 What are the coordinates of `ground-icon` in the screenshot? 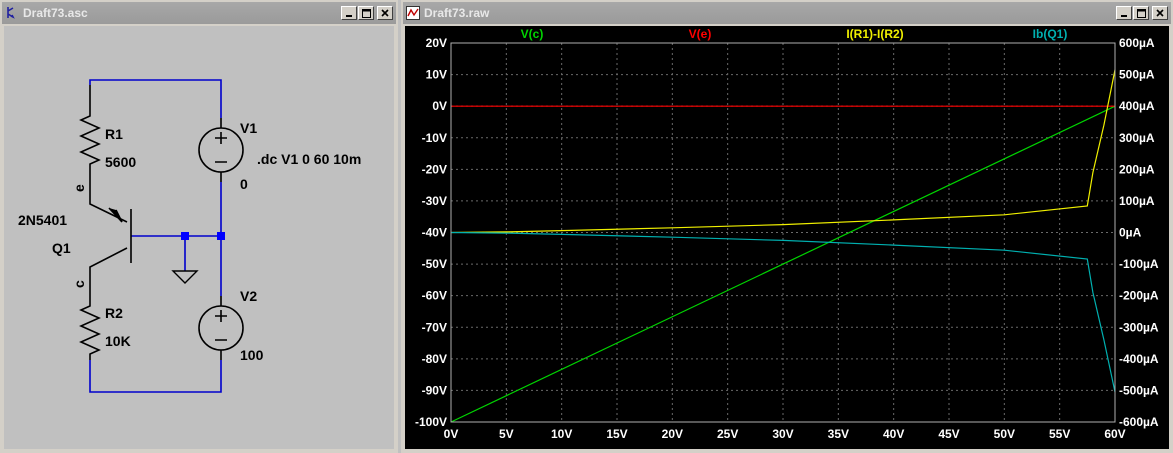 It's located at (185, 277).